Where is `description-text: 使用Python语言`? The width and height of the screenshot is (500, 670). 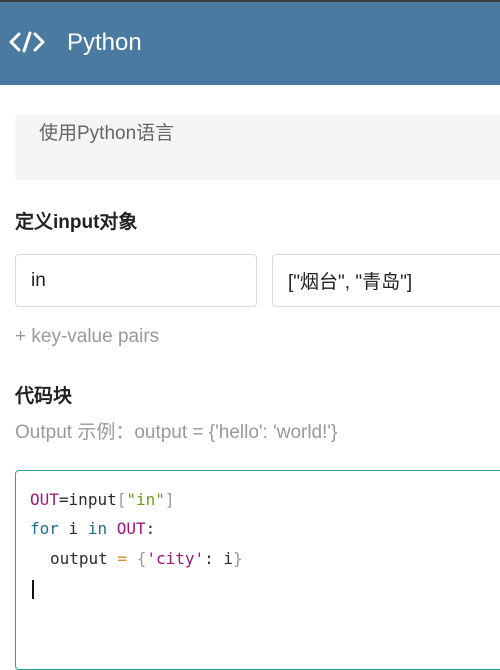 description-text: 使用Python语言 is located at coordinates (107, 133).